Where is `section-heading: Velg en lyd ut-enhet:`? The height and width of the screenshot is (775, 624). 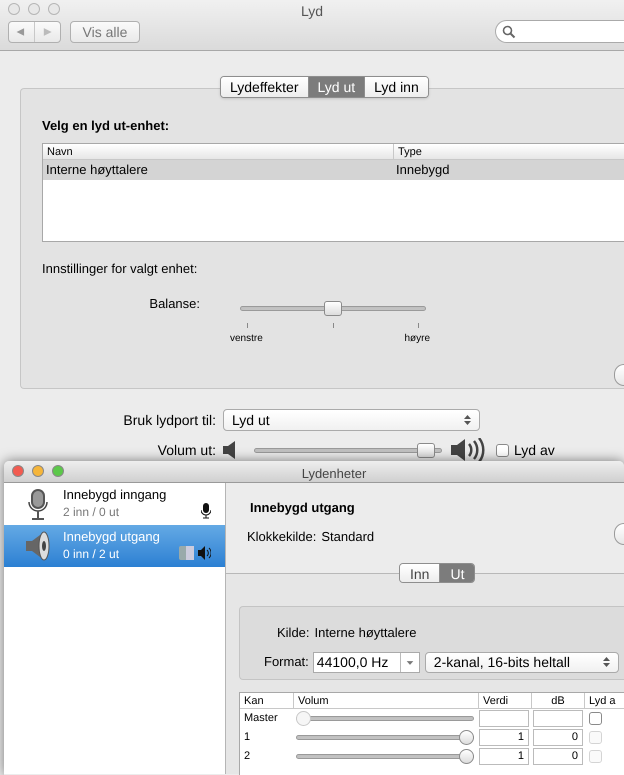 section-heading: Velg en lyd ut-enhet: is located at coordinates (106, 126).